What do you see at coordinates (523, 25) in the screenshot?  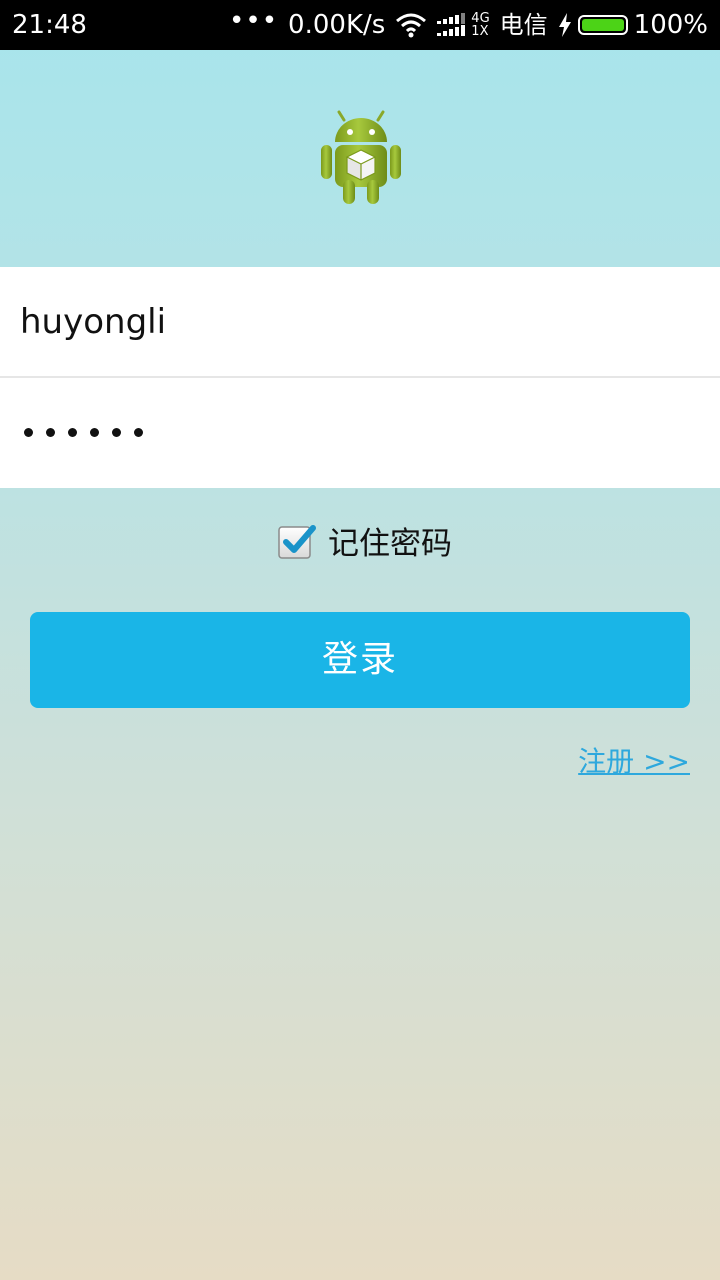 I see `carrier-name: 电信` at bounding box center [523, 25].